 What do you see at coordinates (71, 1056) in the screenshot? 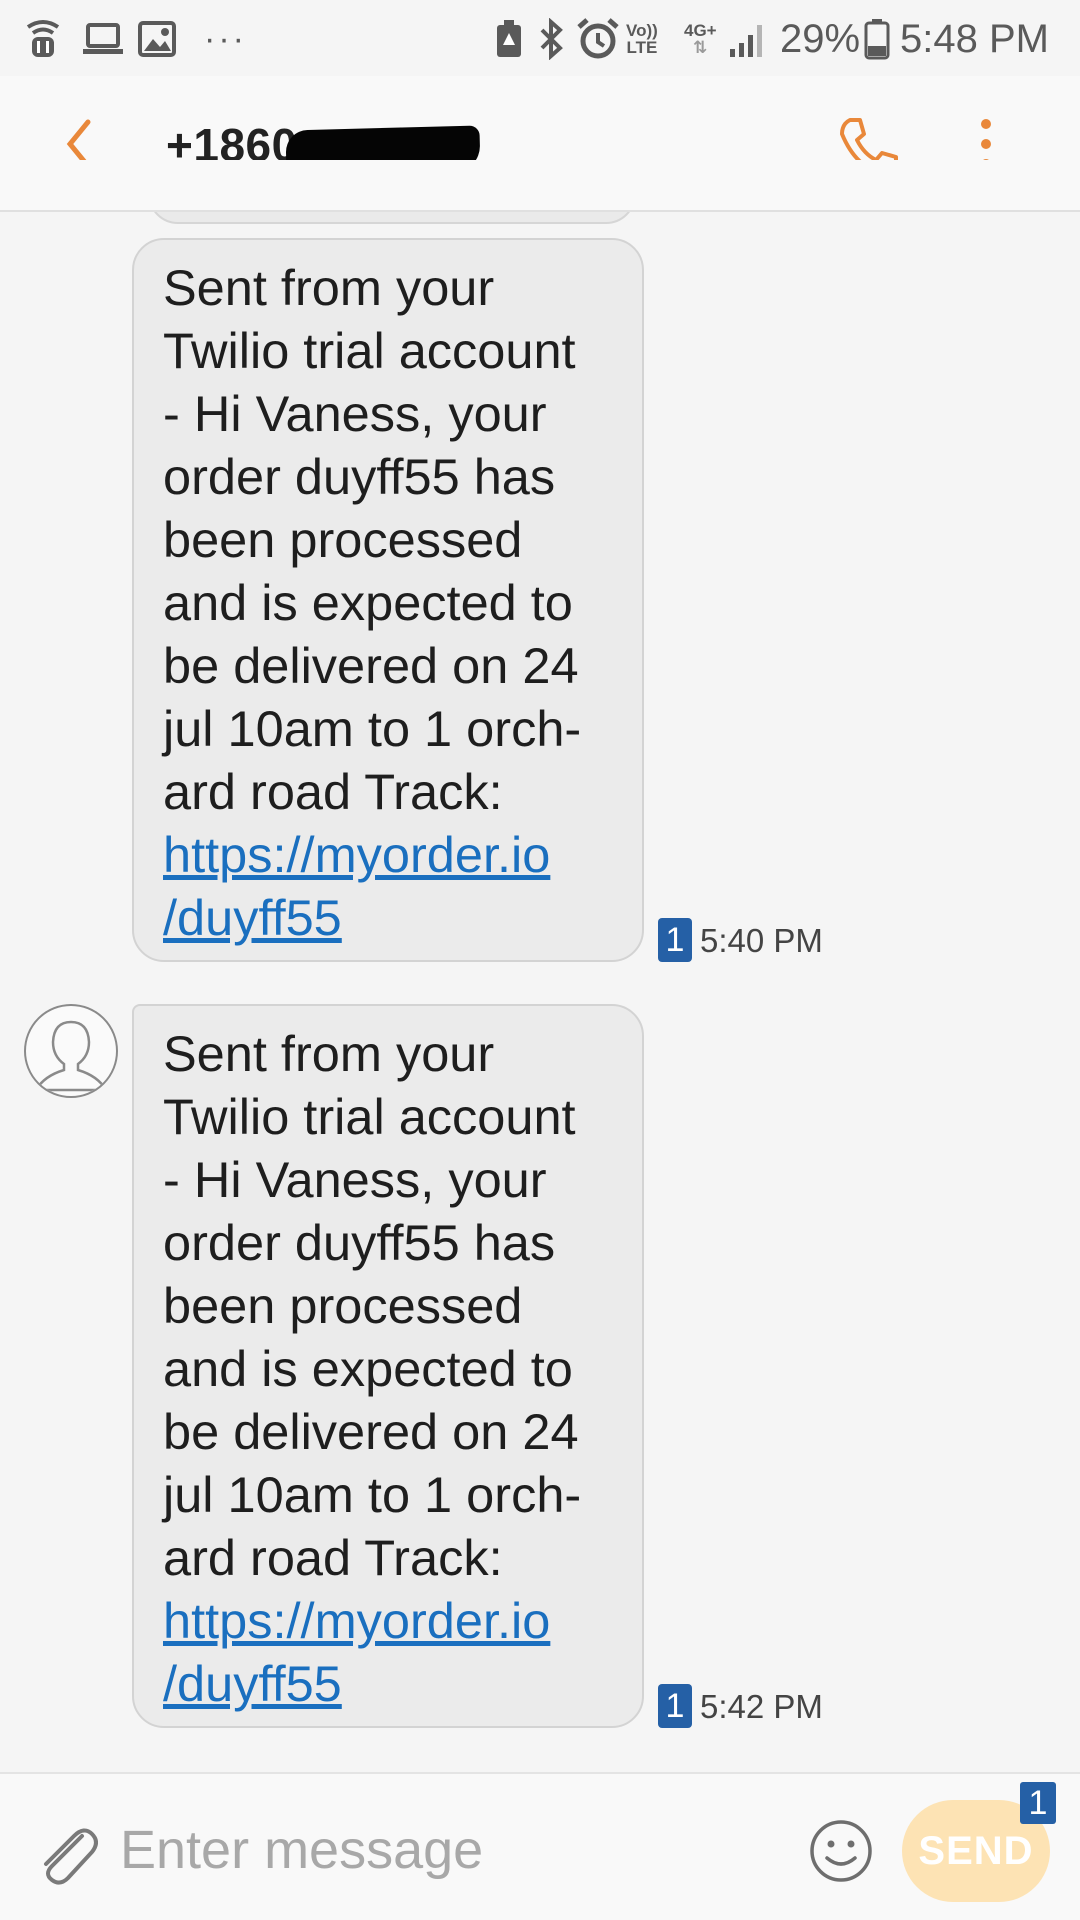
I see `person-icon` at bounding box center [71, 1056].